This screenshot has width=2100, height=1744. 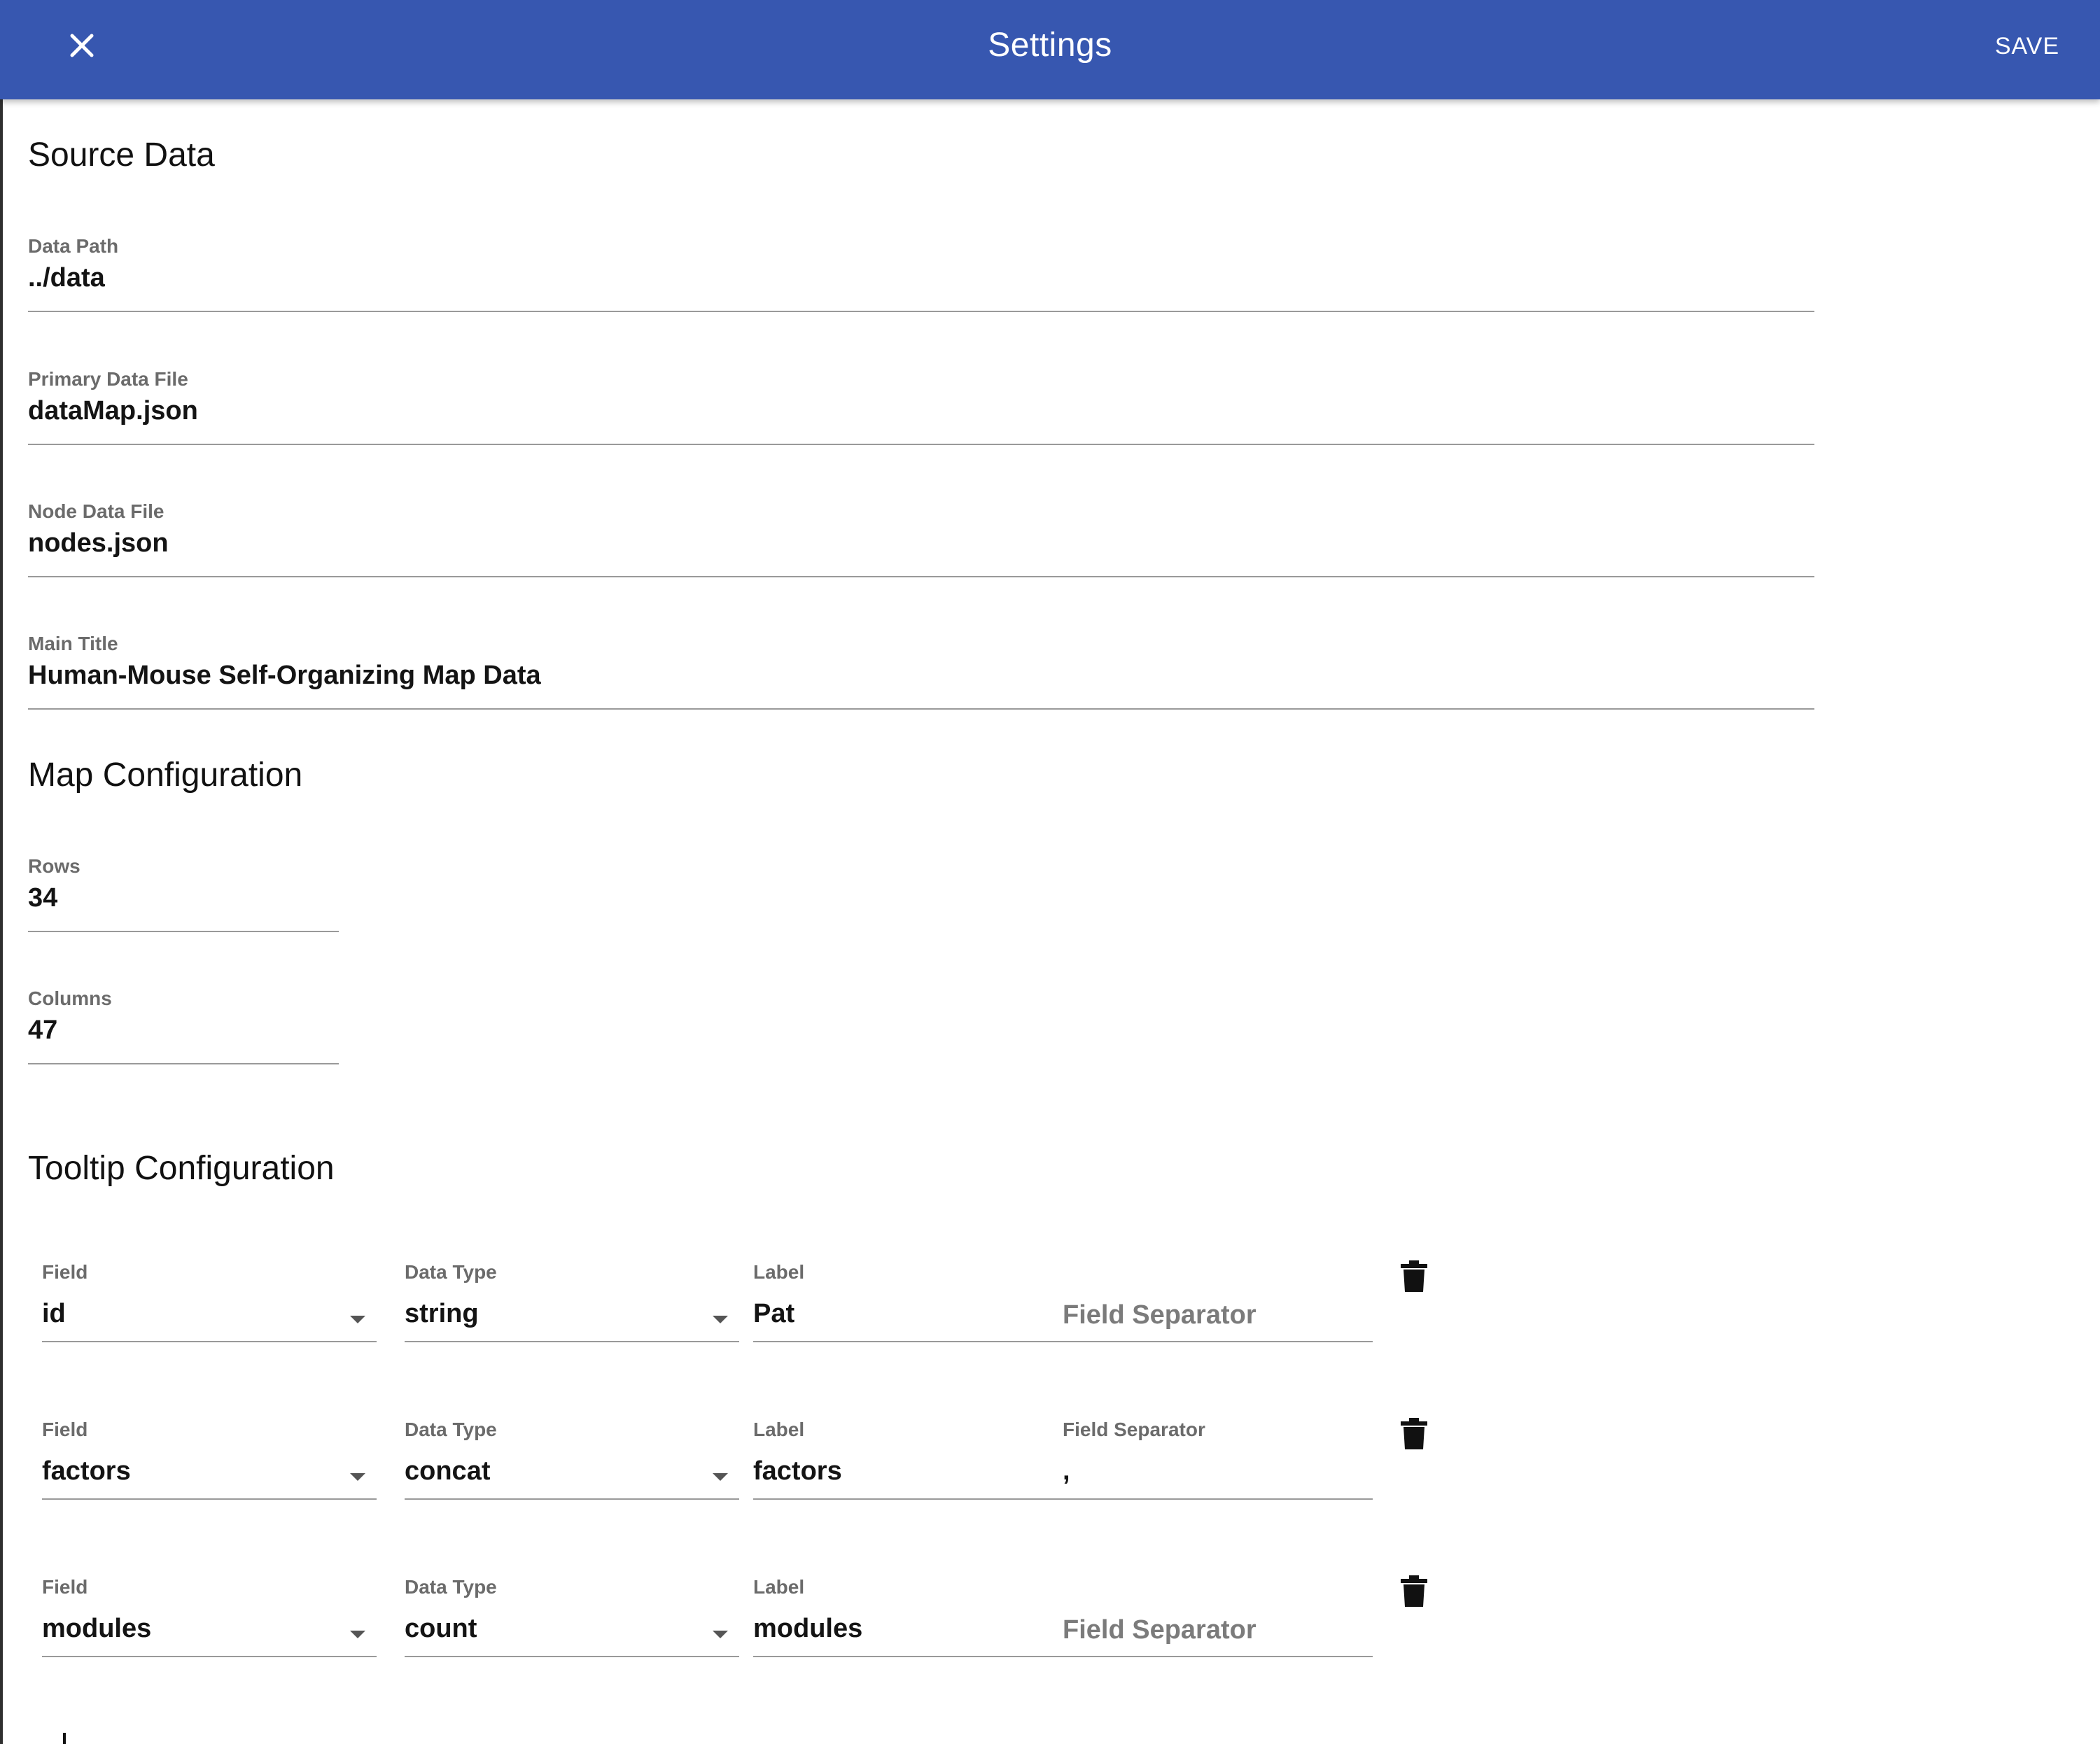 What do you see at coordinates (98, 543) in the screenshot?
I see `node-data-file-value: nodes.json` at bounding box center [98, 543].